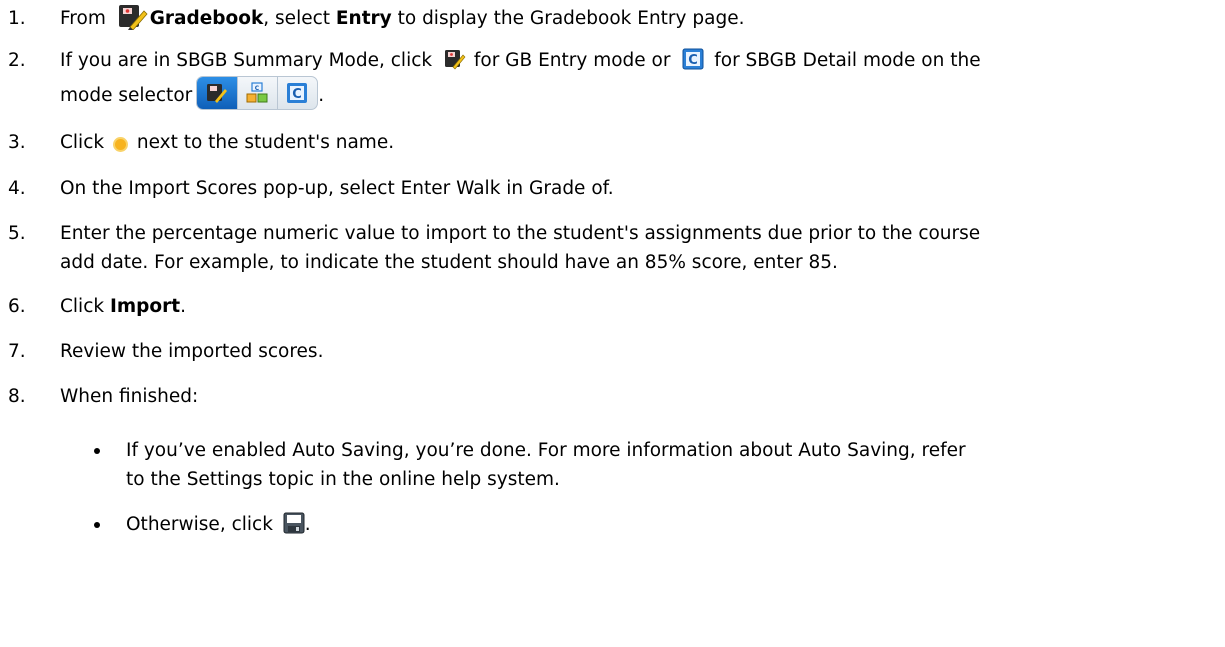  What do you see at coordinates (129, 396) in the screenshot?
I see `step-text: When finished:` at bounding box center [129, 396].